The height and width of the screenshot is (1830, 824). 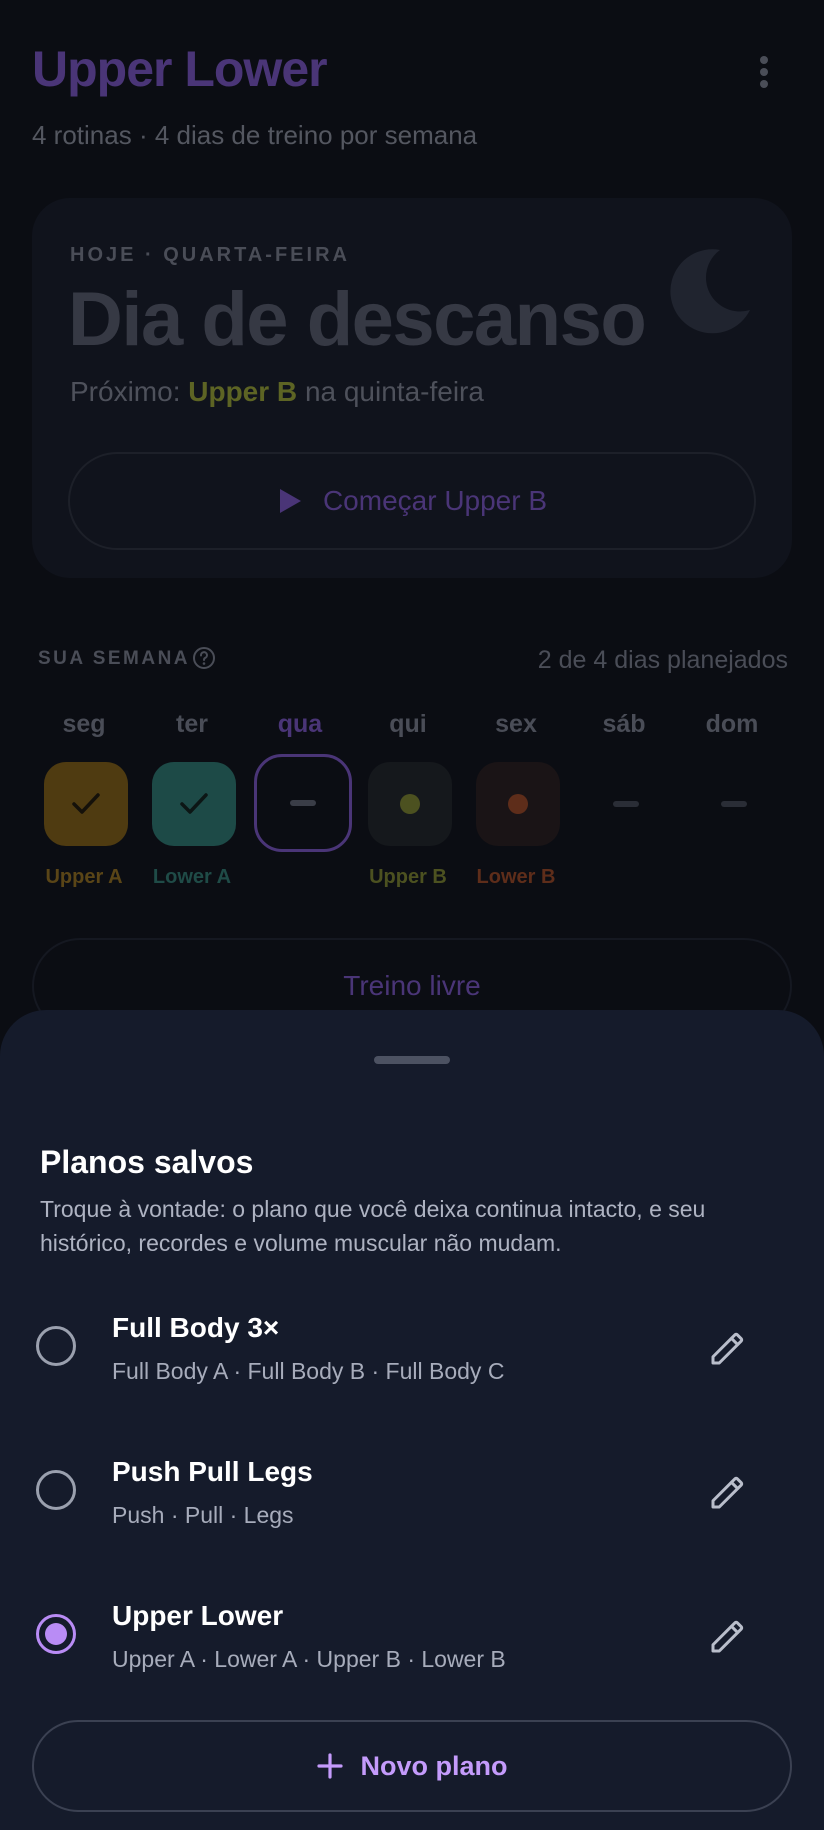 I want to click on sheet-drag-handle, so click(x=412, y=1060).